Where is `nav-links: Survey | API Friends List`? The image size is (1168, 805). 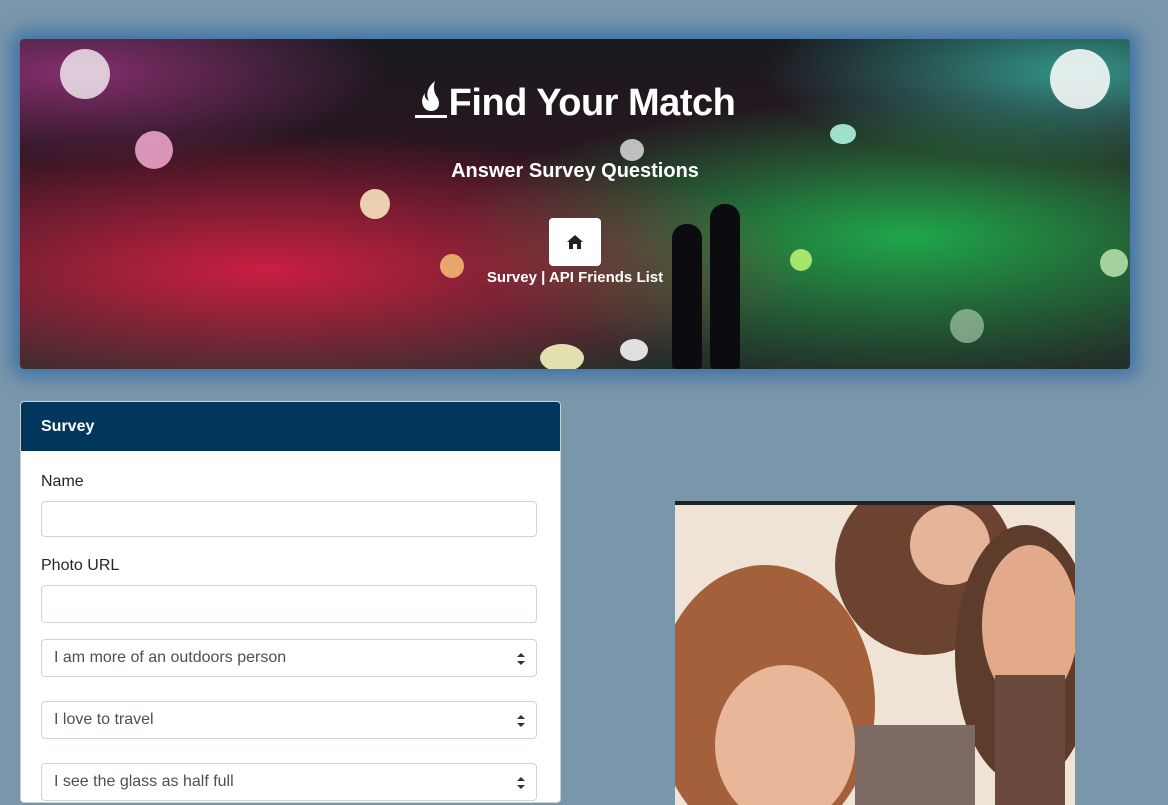
nav-links: Survey | API Friends List is located at coordinates (575, 277).